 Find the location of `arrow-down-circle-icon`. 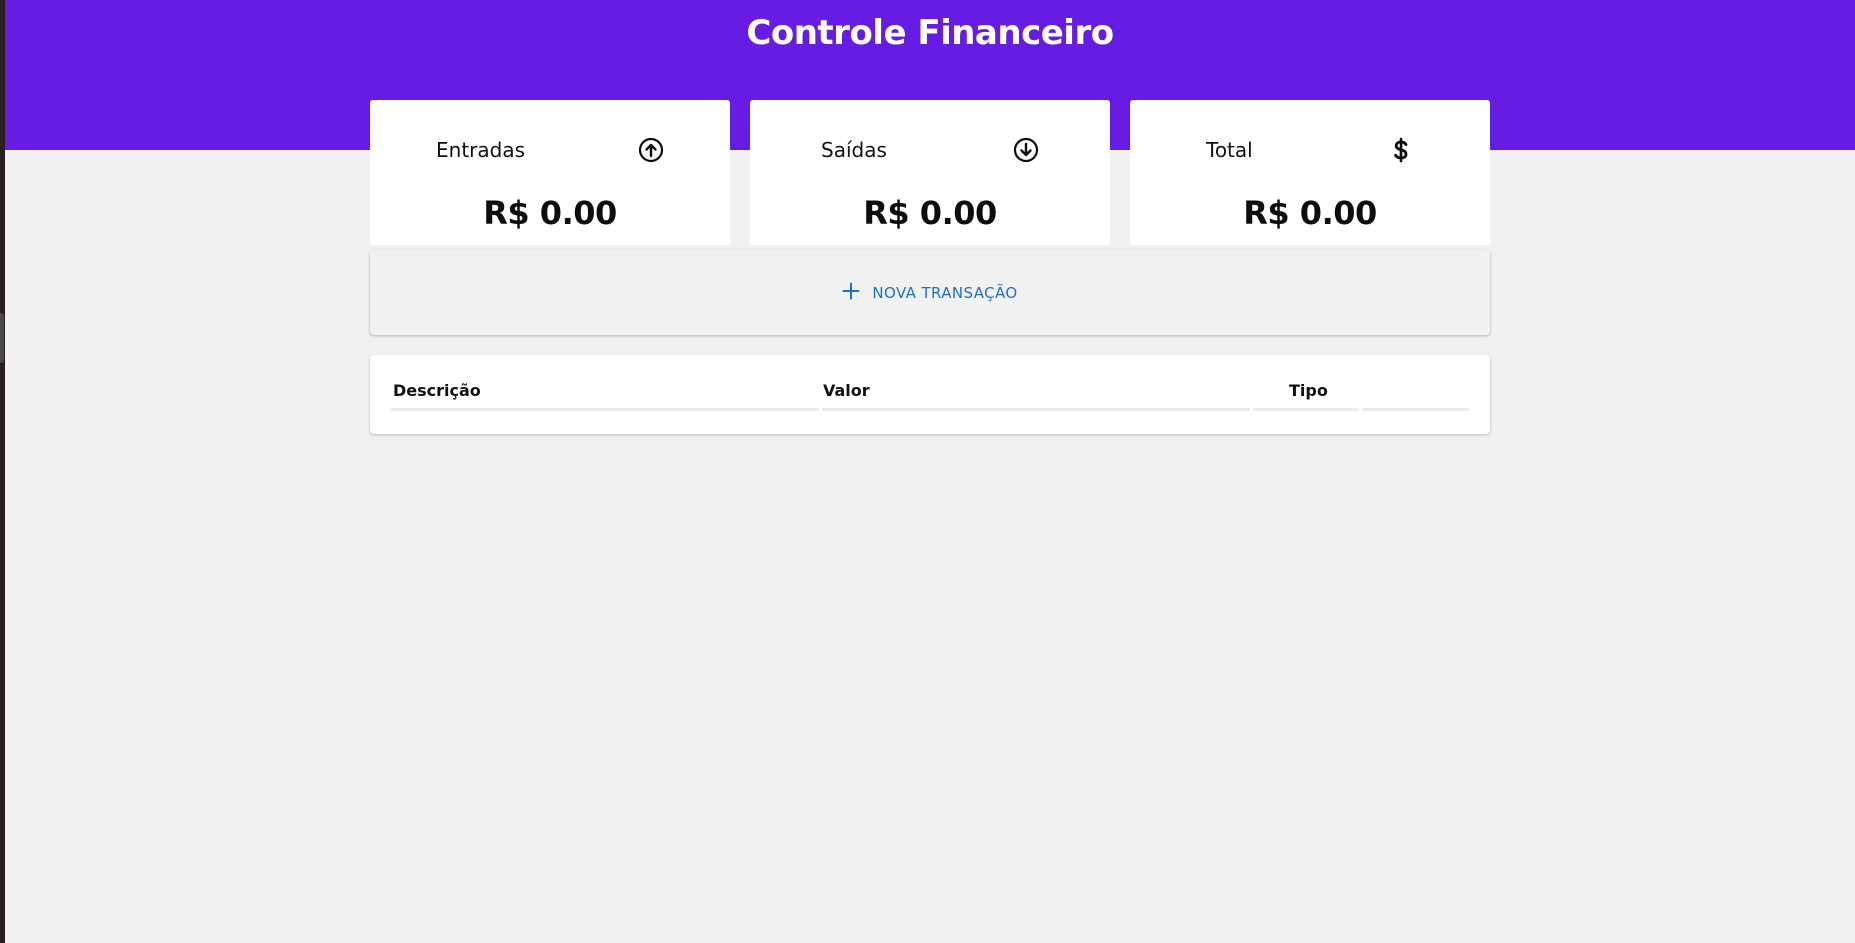

arrow-down-circle-icon is located at coordinates (1026, 150).